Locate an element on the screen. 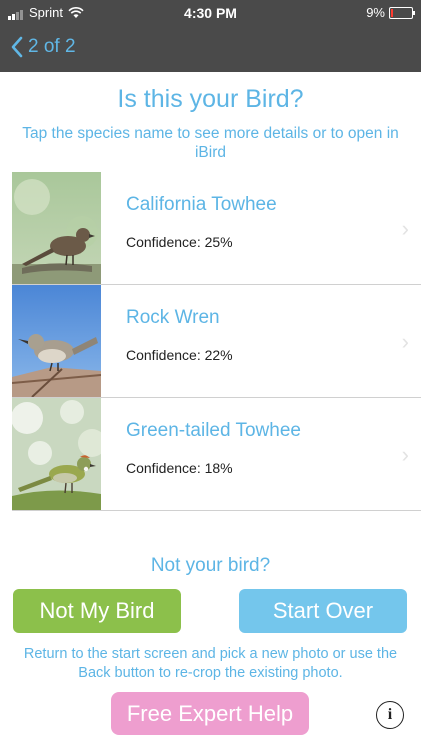  battery-icon is located at coordinates (402, 12).